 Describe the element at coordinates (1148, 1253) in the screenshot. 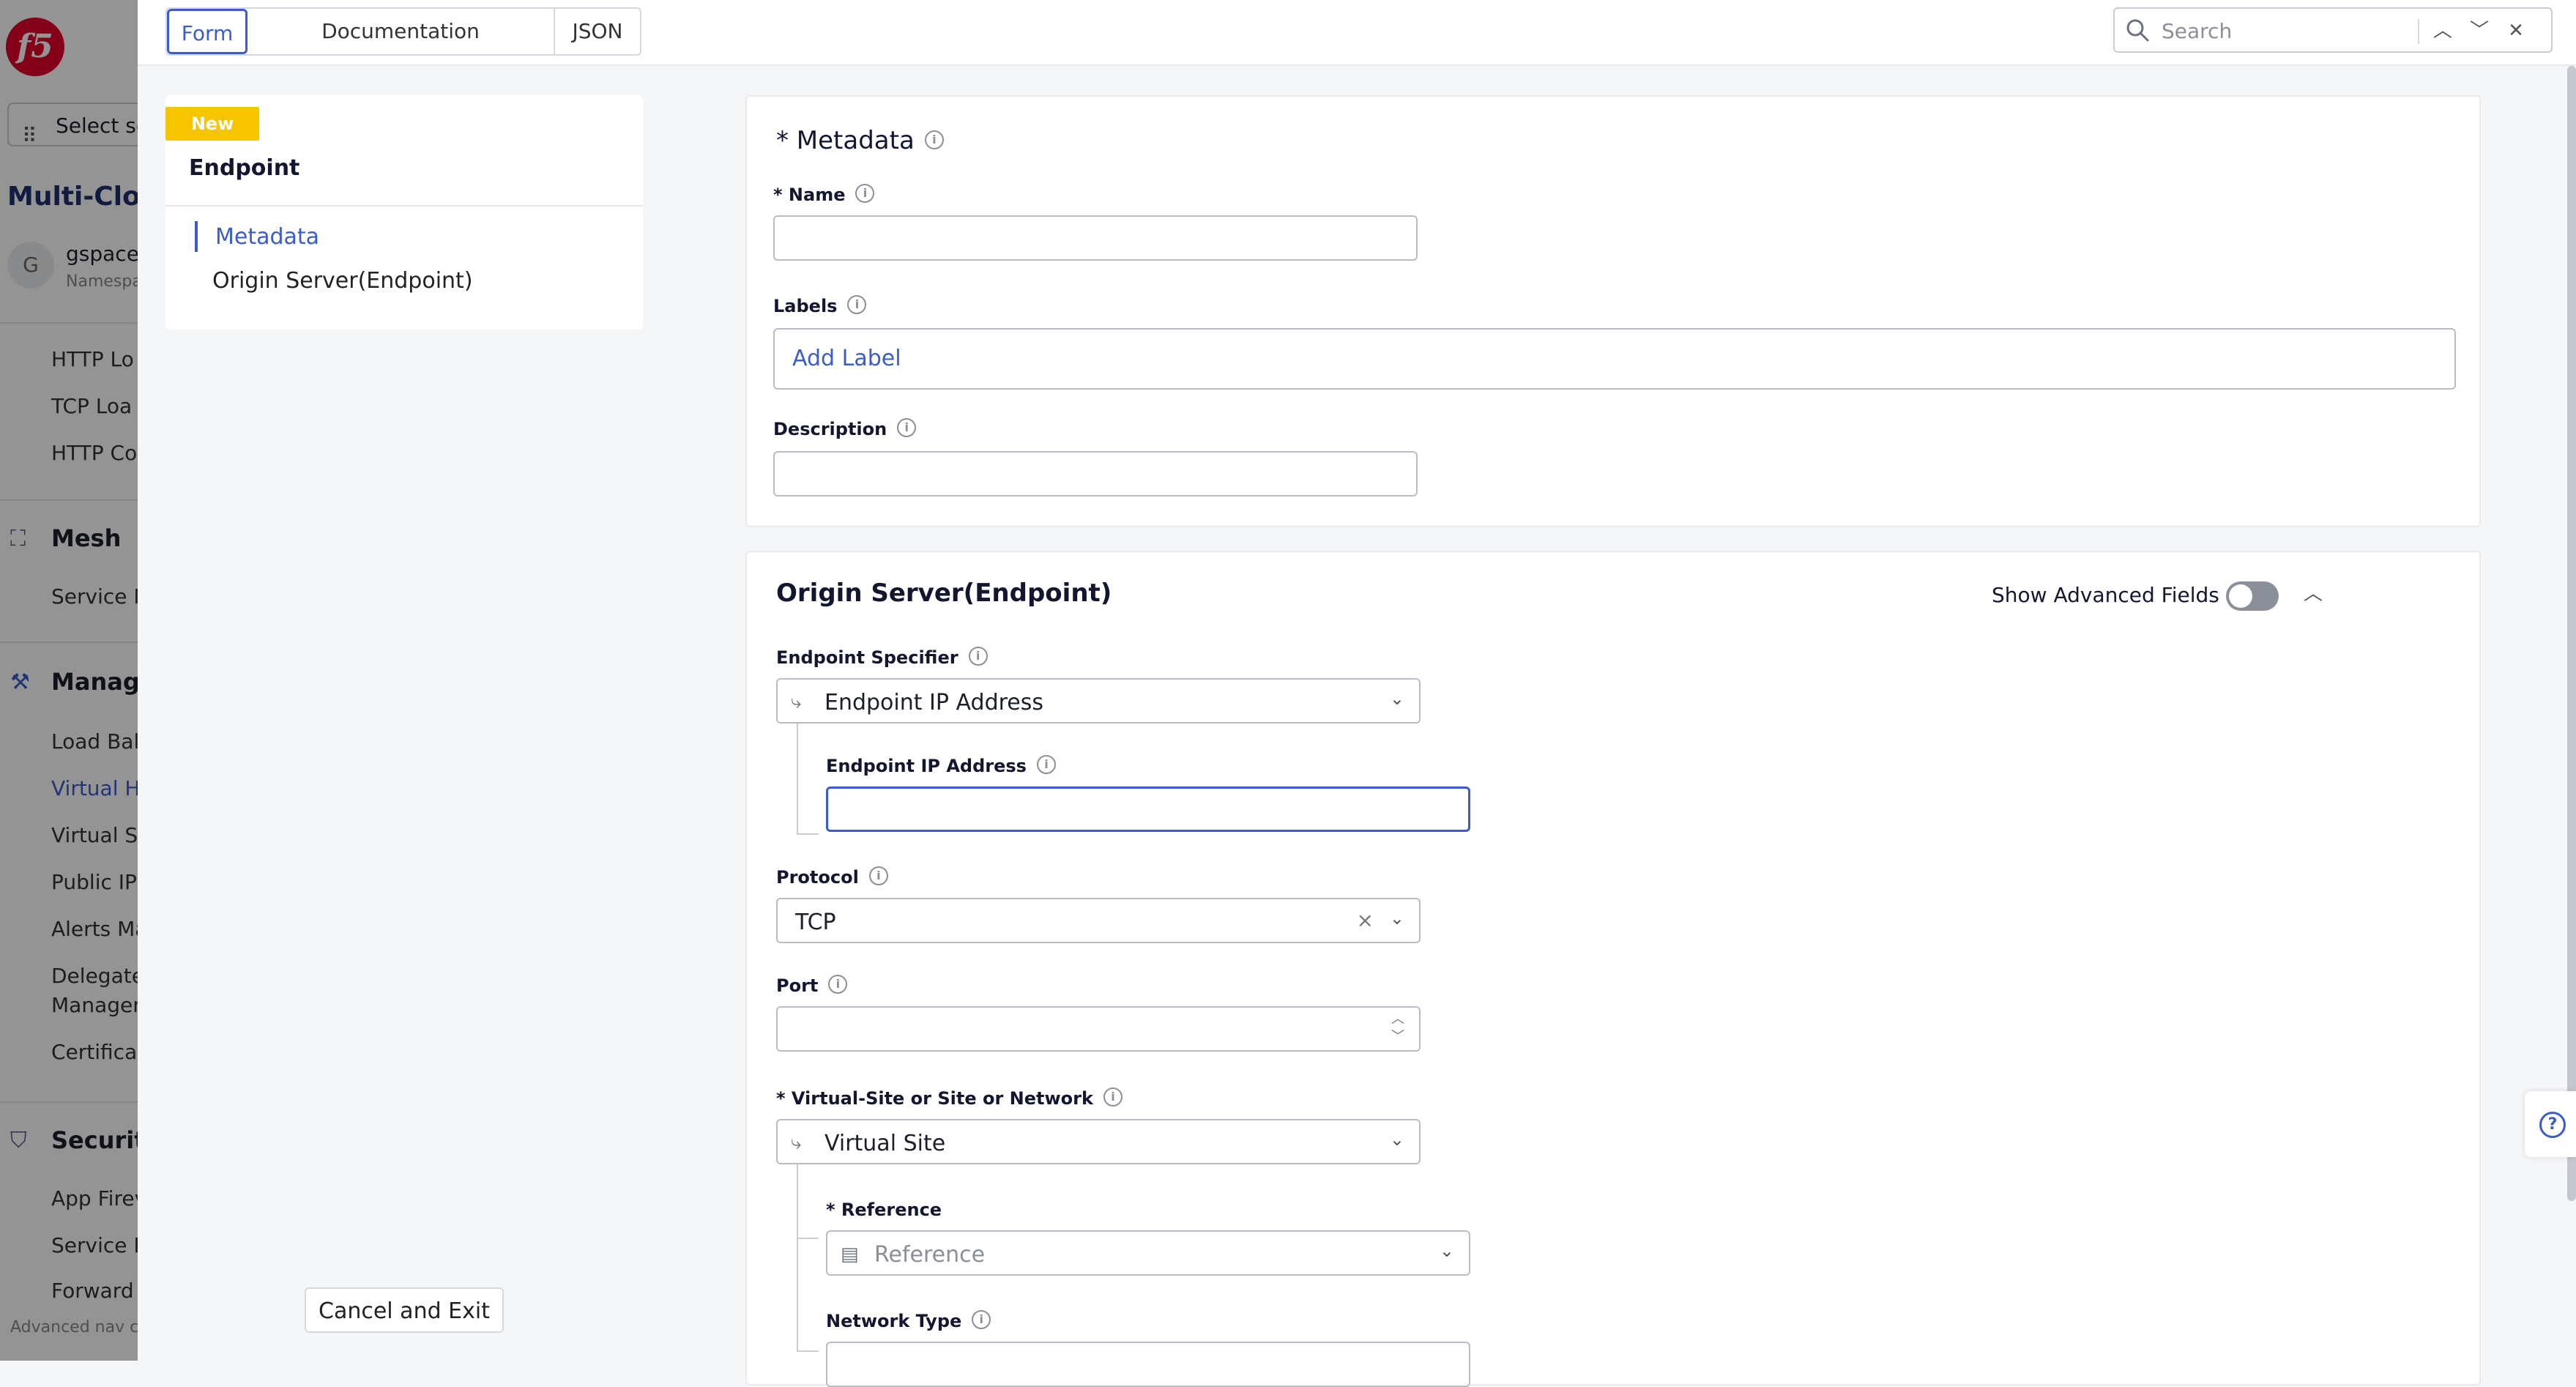

I see `reference-select: ▤ Reference ⌄` at that location.